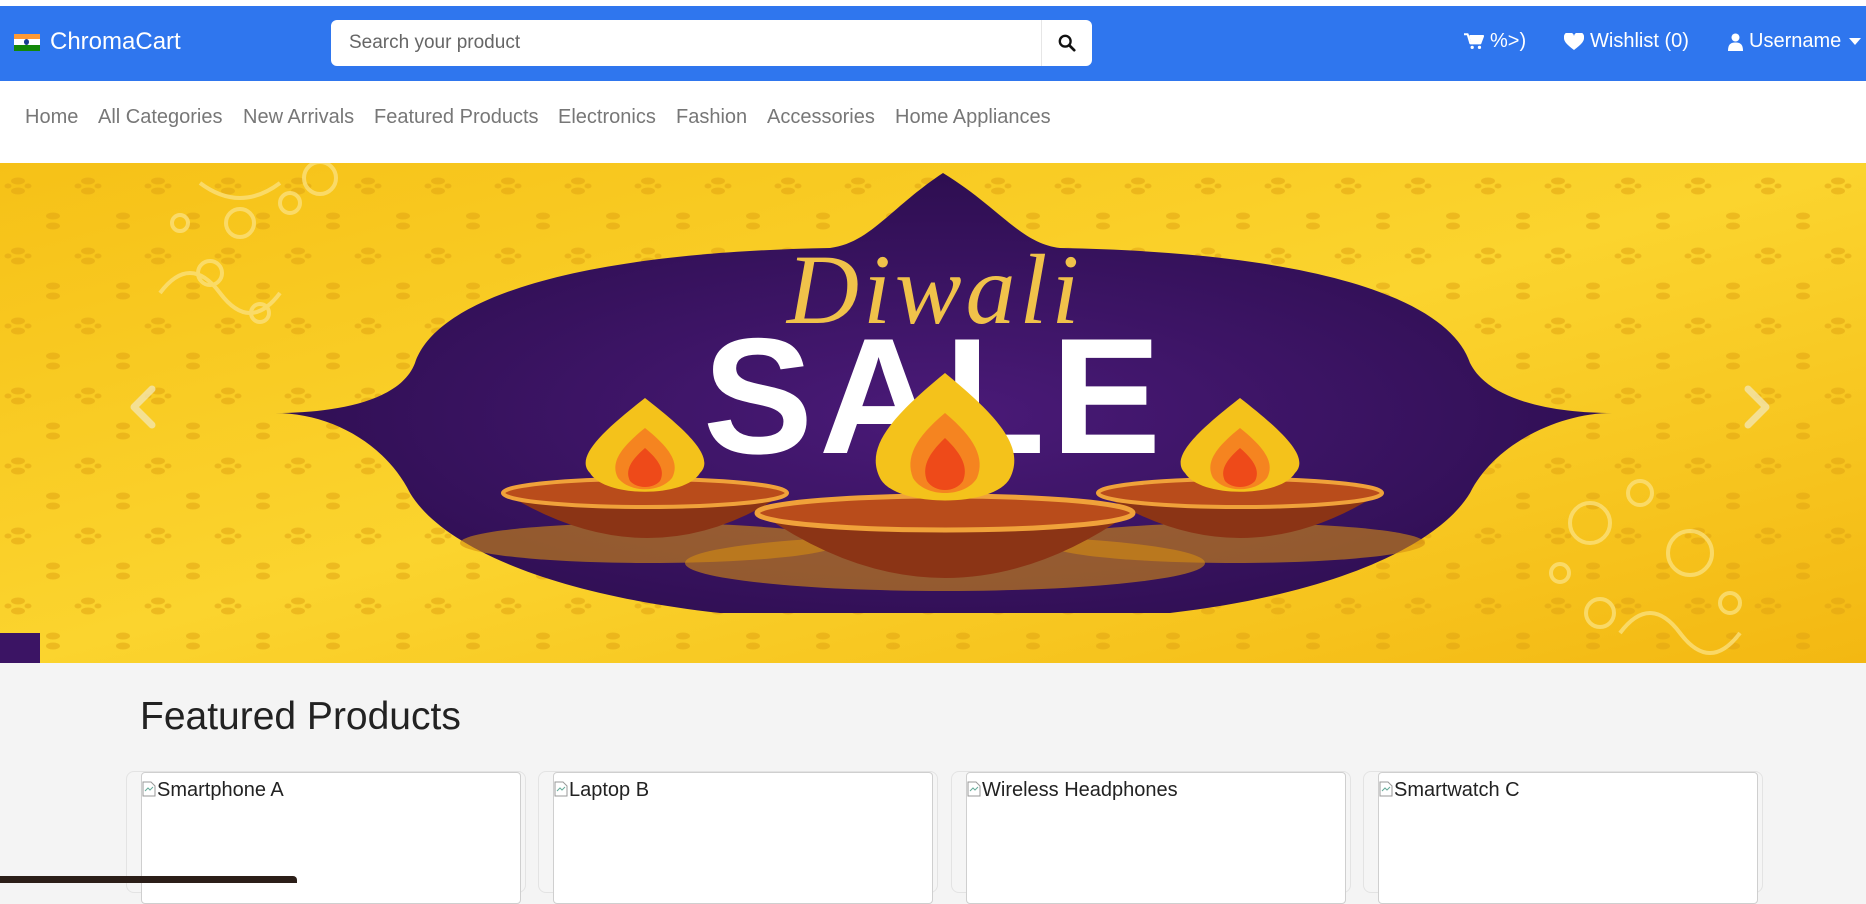 This screenshot has height=904, width=1866. I want to click on product-image: Smartwatch C, so click(1568, 838).